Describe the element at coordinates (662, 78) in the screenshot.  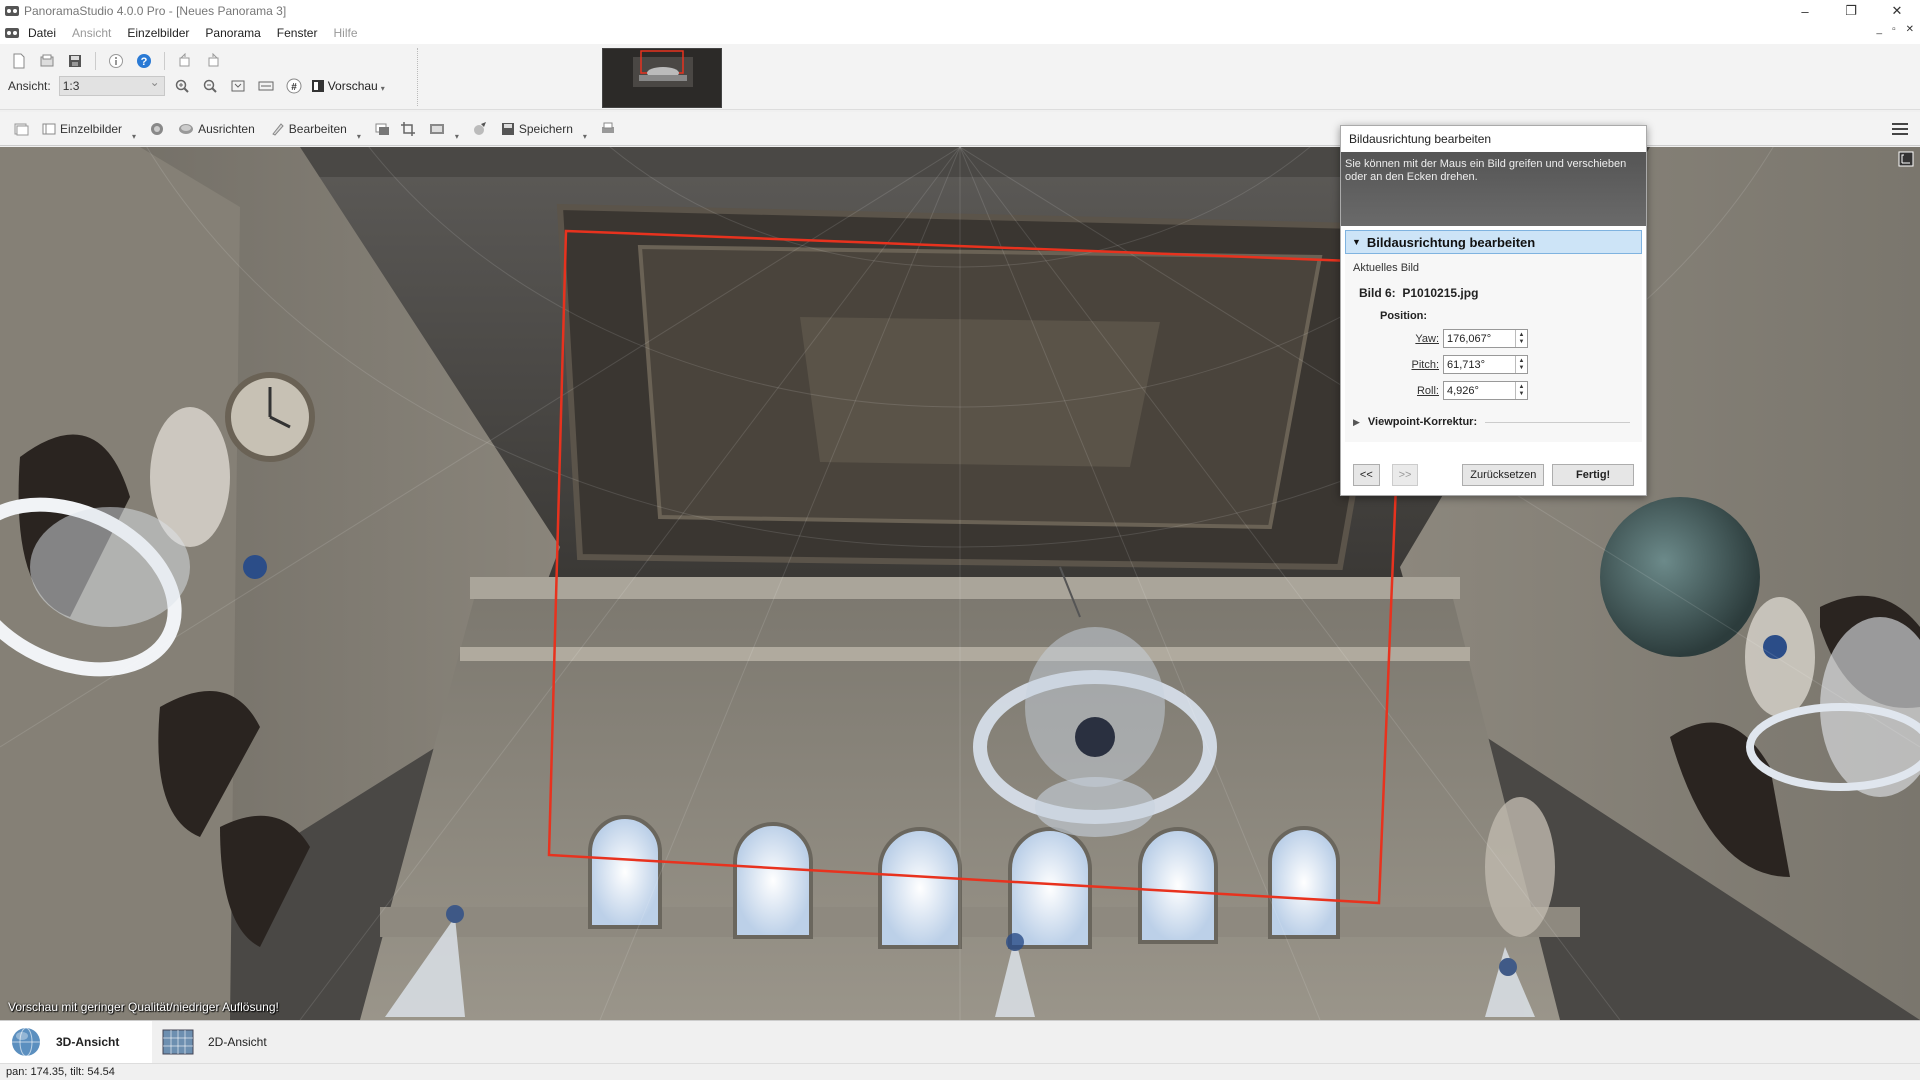
I see `panorama-thumbnail` at that location.